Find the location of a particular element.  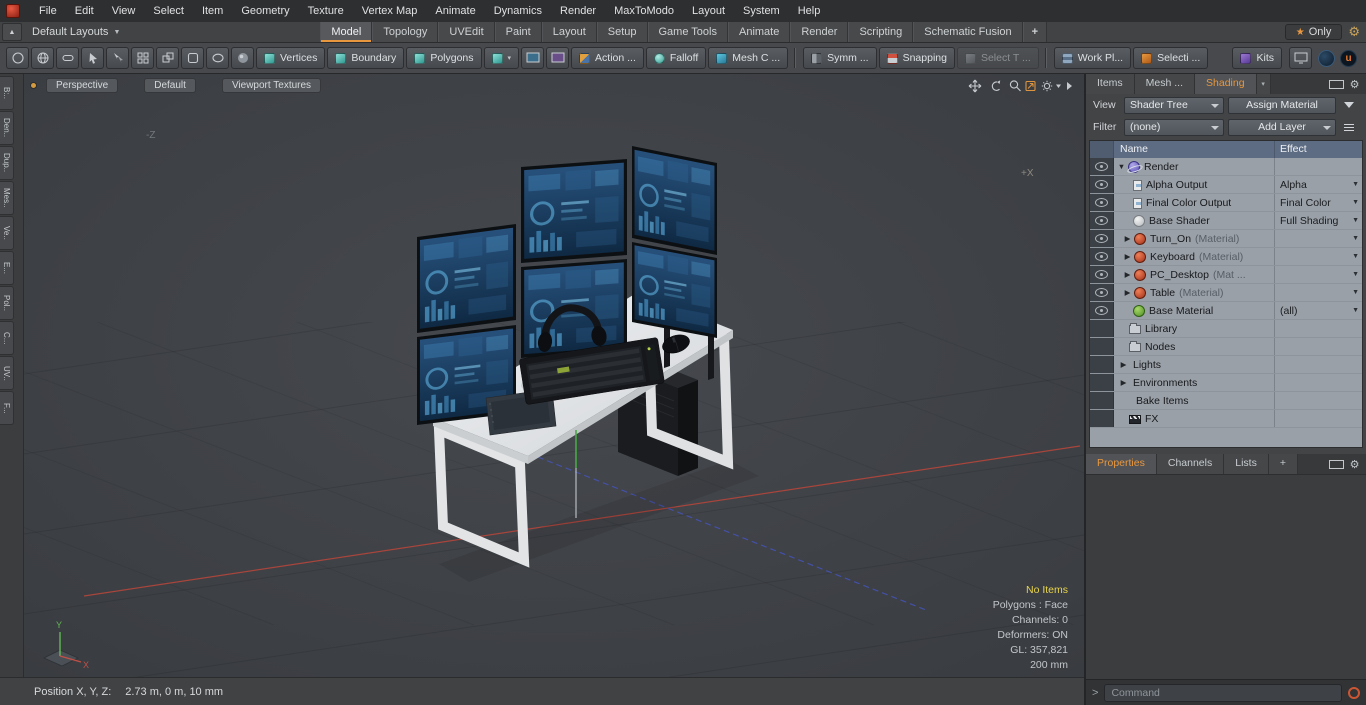

menu-file: File is located at coordinates (48, 11).